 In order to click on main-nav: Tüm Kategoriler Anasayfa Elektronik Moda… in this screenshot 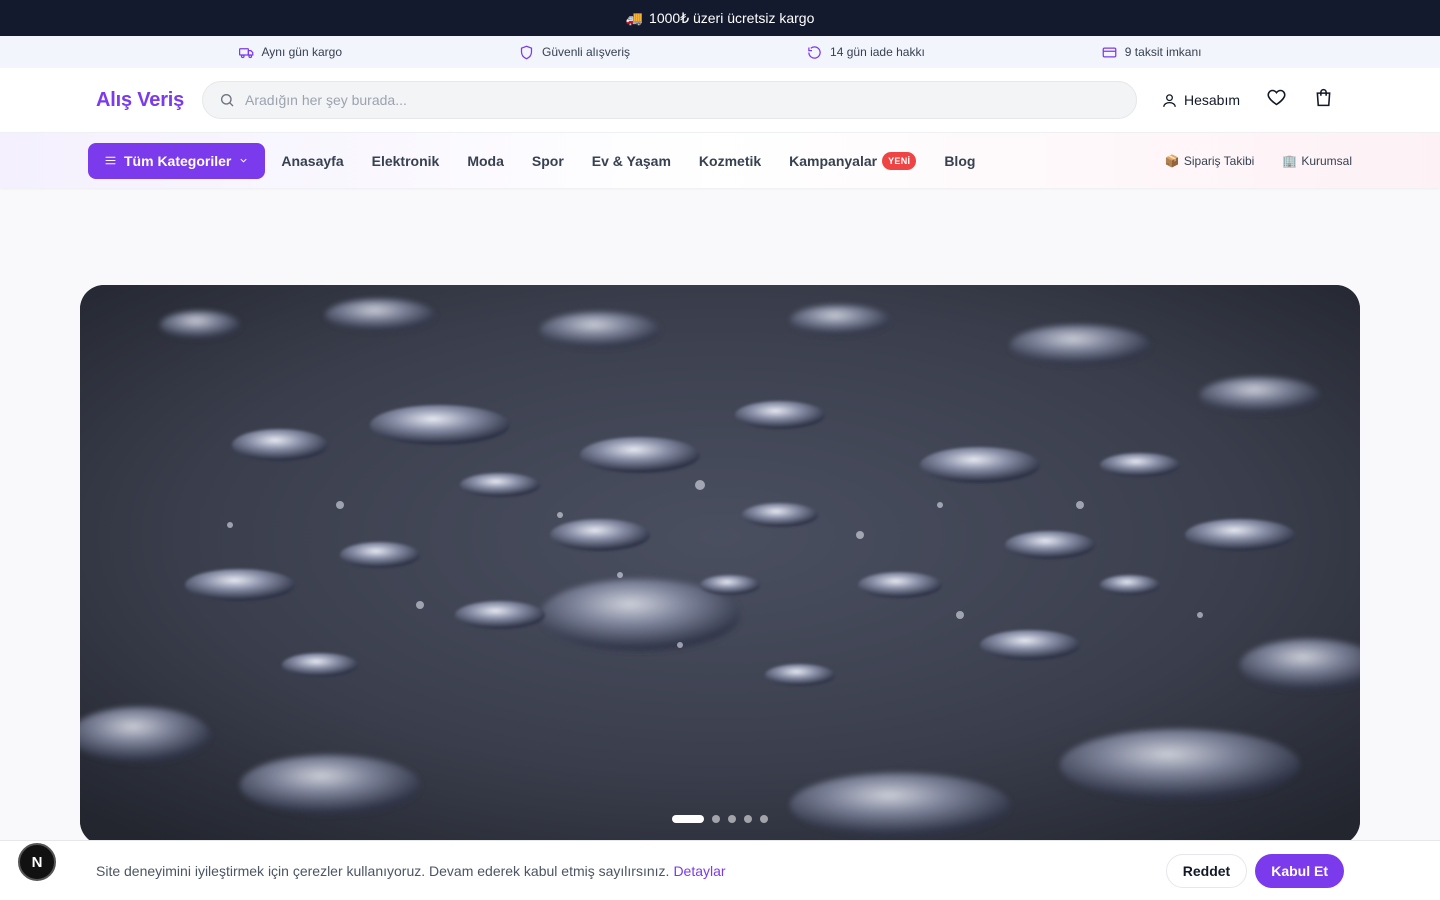, I will do `click(720, 160)`.